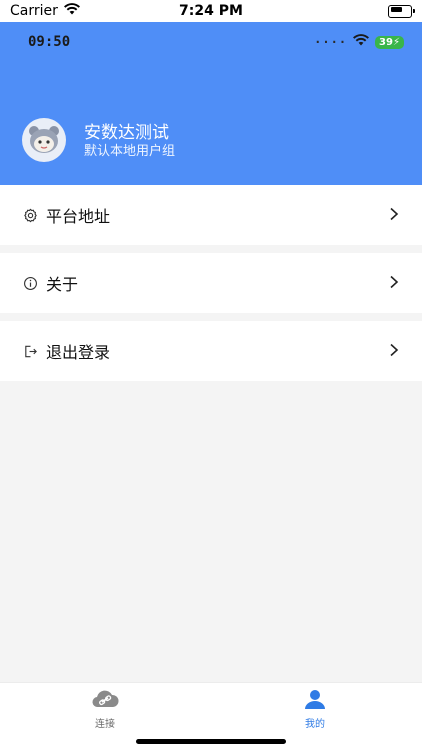 The image size is (422, 751). Describe the element at coordinates (216, 42) in the screenshot. I see `app-status-bar: 09:50 ···· 39⚡` at that location.